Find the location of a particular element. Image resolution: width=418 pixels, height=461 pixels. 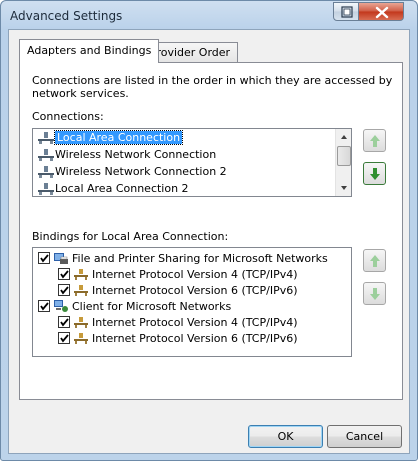

scroll-up-icon is located at coordinates (344, 137).